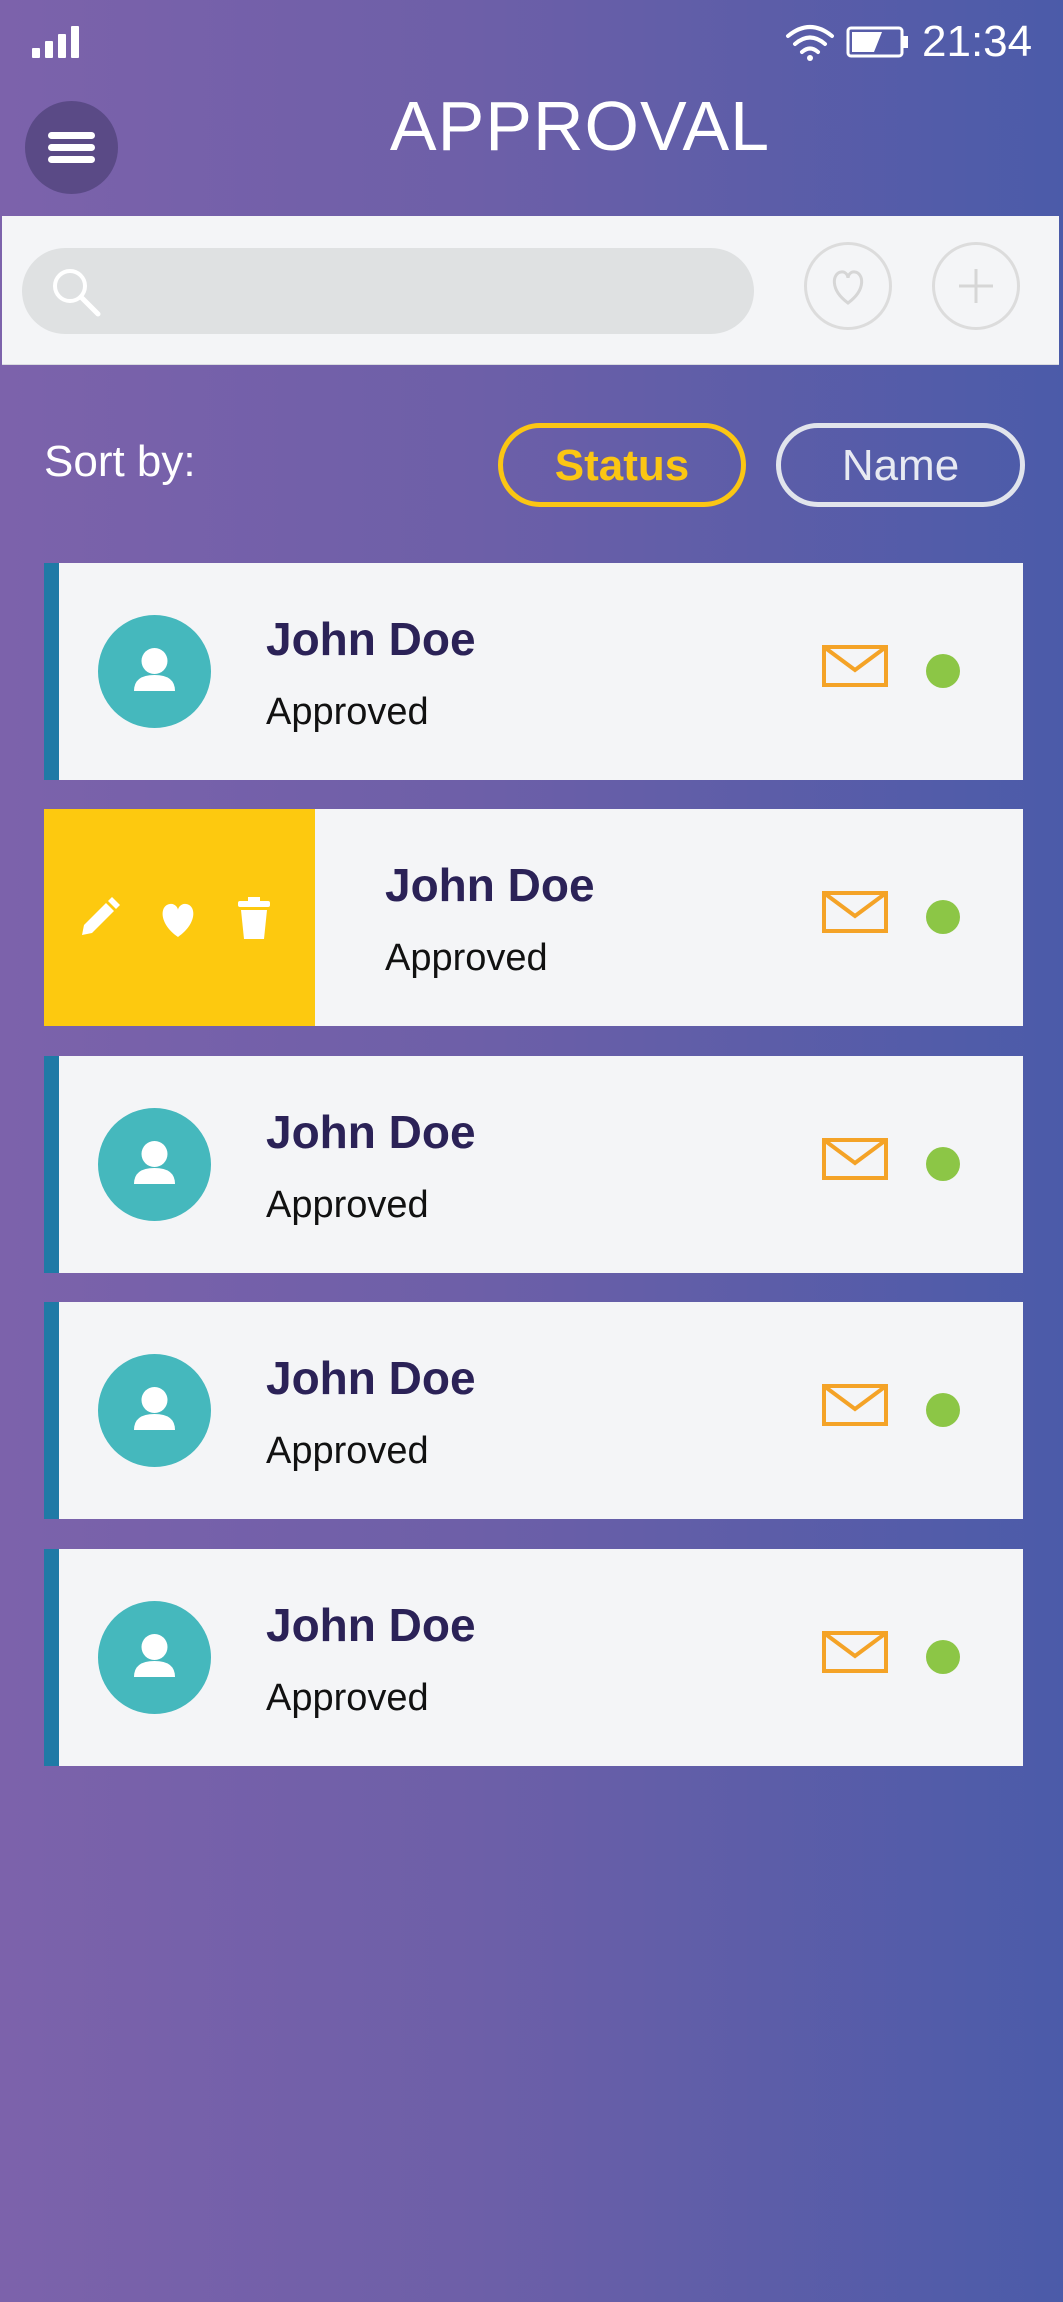  I want to click on sort-name-button: Name, so click(900, 465).